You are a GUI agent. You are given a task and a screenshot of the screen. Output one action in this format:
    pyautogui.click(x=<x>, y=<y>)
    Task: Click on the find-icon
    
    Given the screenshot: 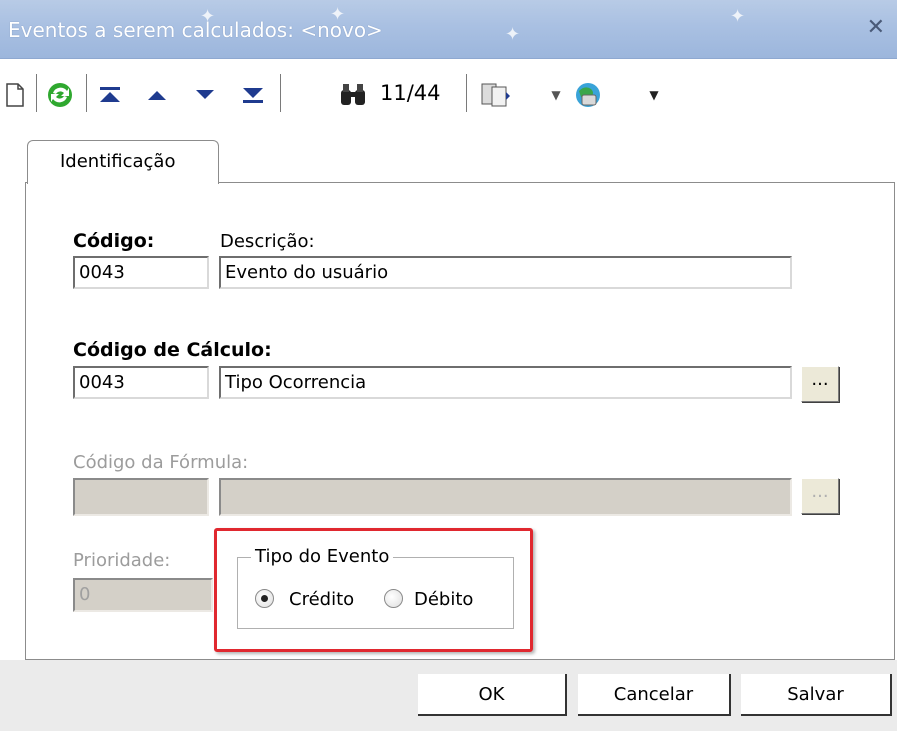 What is the action you would take?
    pyautogui.click(x=353, y=95)
    